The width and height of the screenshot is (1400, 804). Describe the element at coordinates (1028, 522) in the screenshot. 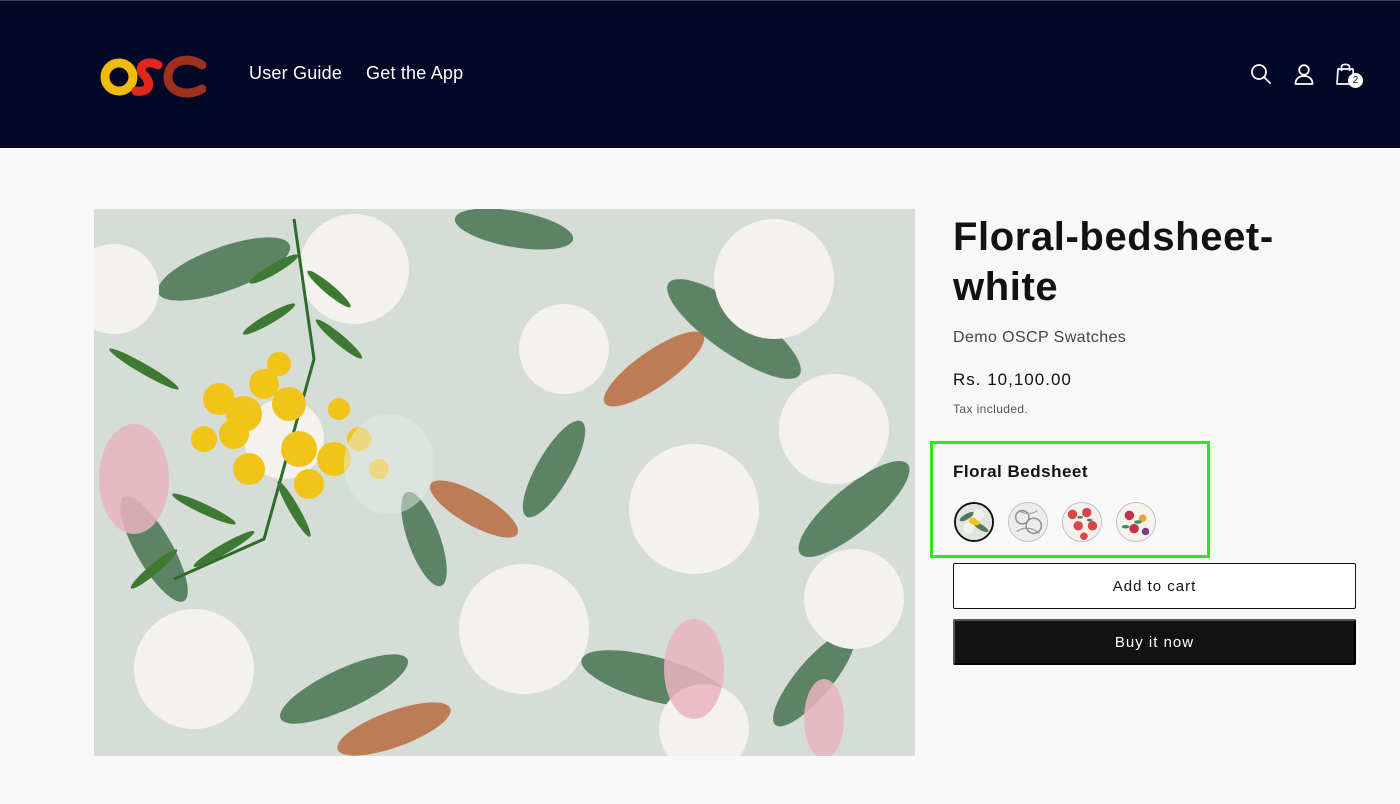

I see `swatch-floral-grey` at that location.